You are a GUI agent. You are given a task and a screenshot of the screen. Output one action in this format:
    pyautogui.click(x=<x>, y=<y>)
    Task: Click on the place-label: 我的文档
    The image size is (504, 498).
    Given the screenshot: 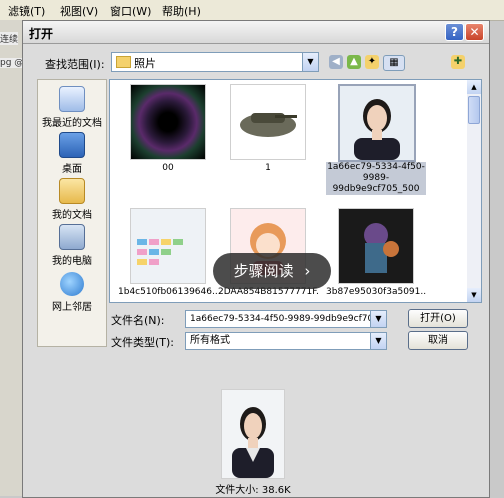 What is the action you would take?
    pyautogui.click(x=72, y=215)
    